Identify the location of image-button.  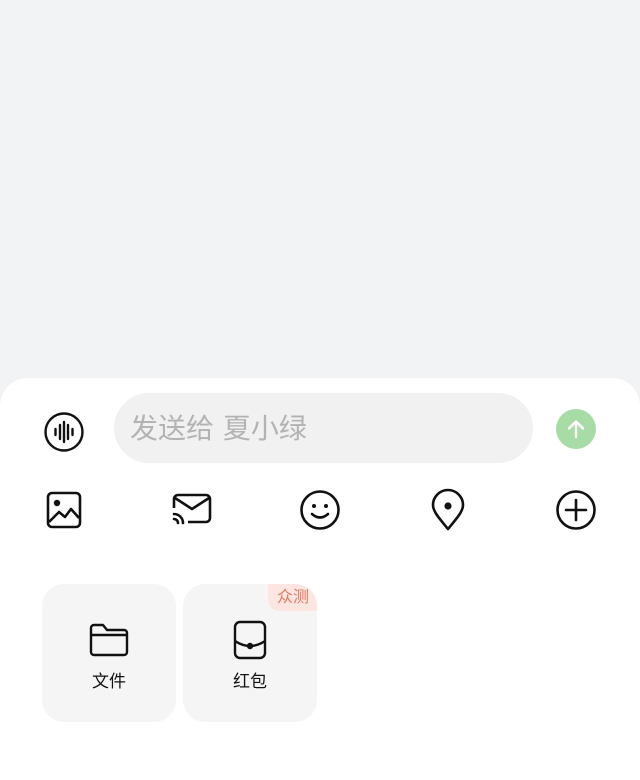
(64, 510).